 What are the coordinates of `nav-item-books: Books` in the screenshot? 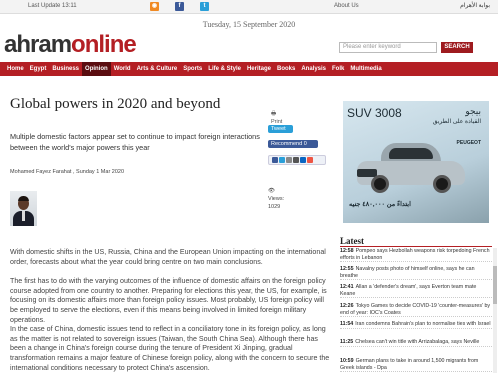 It's located at (286, 69).